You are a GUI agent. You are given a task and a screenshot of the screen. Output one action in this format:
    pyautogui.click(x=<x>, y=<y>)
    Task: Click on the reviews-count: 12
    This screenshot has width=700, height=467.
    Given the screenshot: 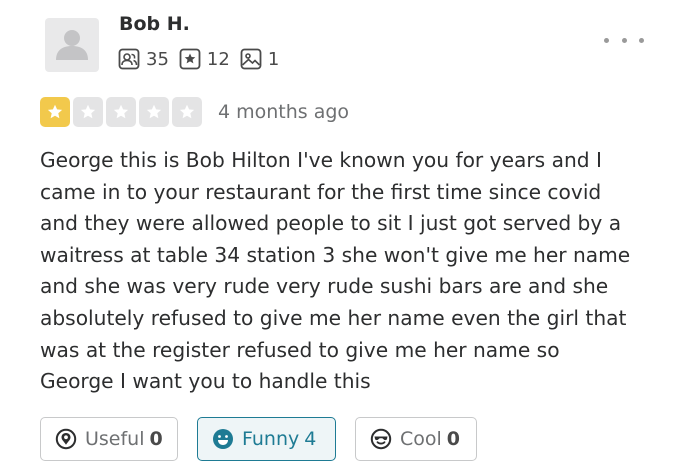 What is the action you would take?
    pyautogui.click(x=218, y=59)
    